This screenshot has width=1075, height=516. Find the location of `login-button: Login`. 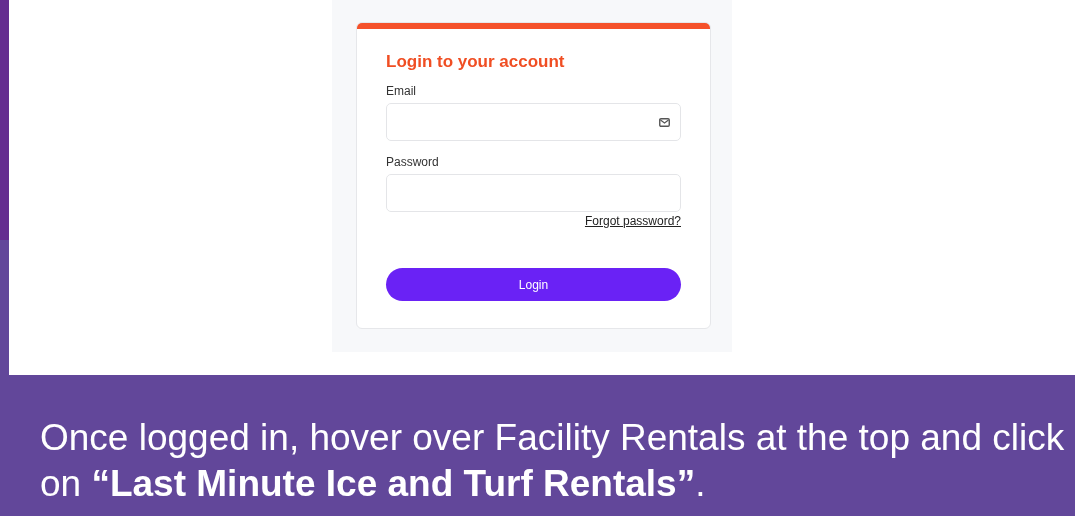

login-button: Login is located at coordinates (533, 284).